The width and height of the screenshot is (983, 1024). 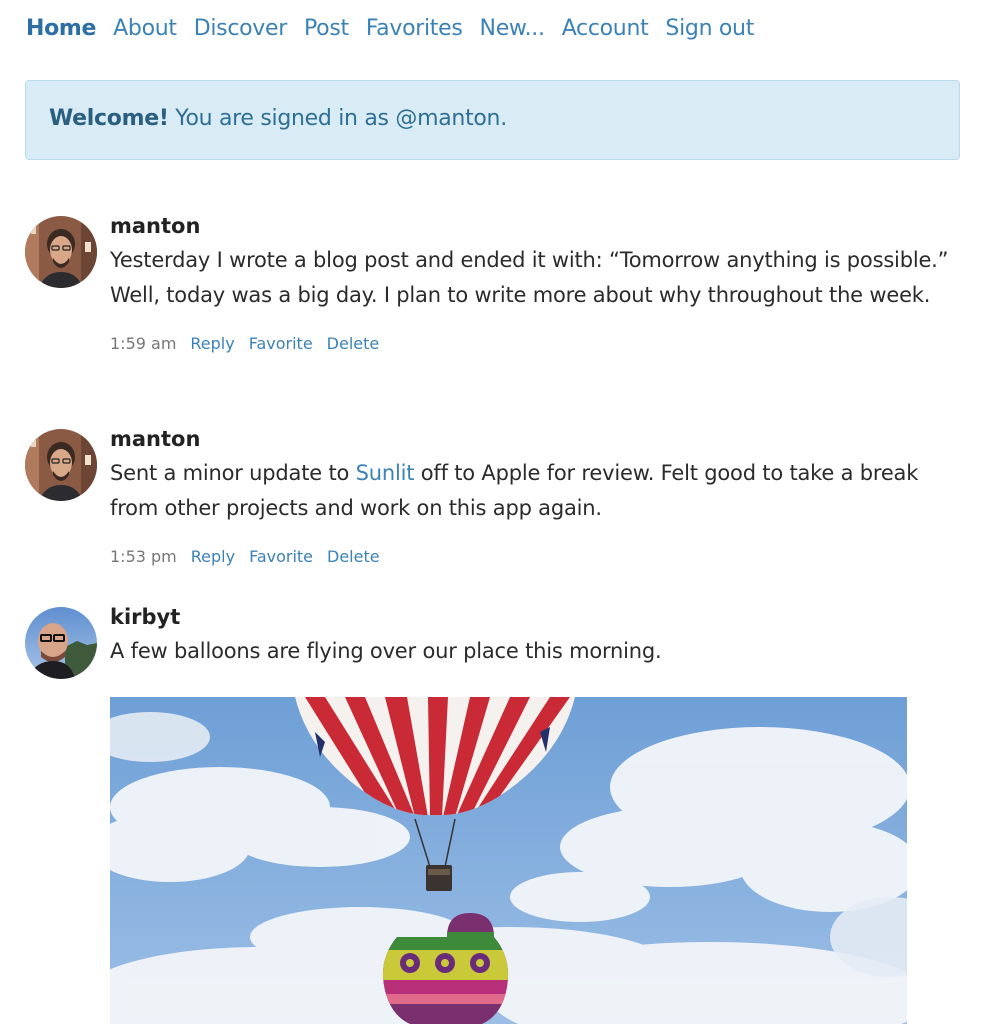 What do you see at coordinates (61, 28) in the screenshot?
I see `nav-home: Home` at bounding box center [61, 28].